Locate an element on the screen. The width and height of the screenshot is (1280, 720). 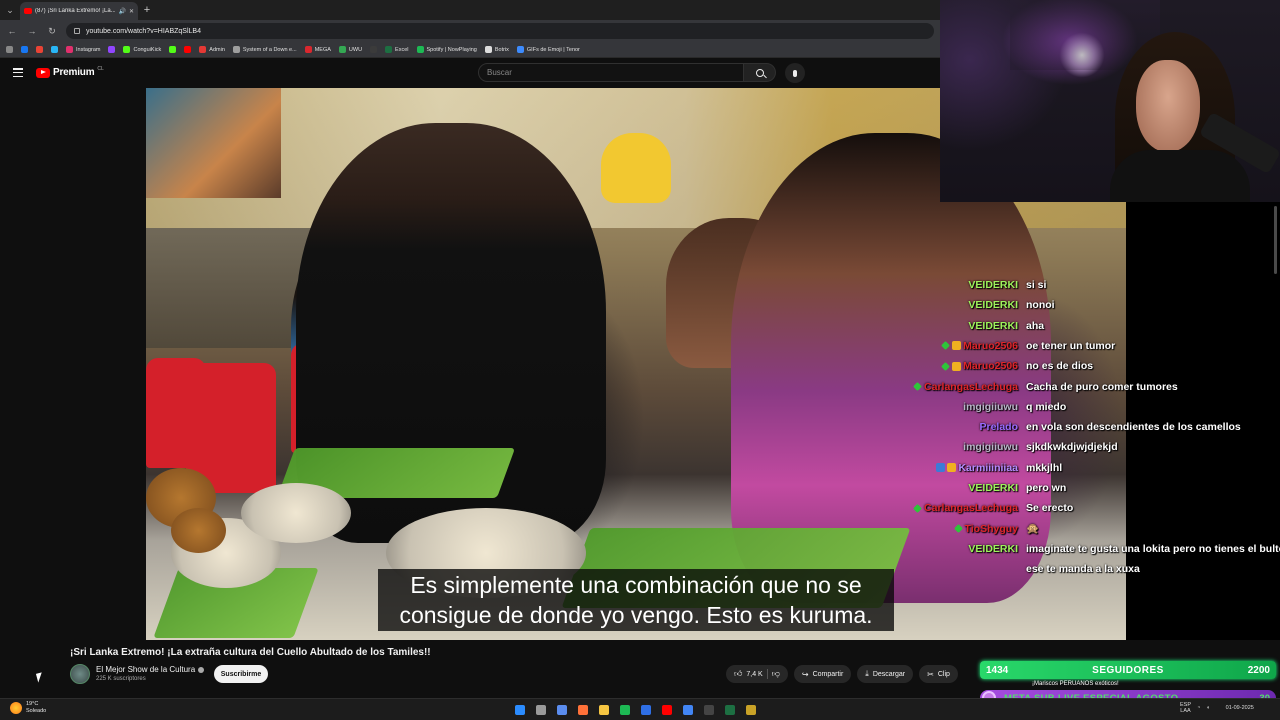
like-count: 7,4 K is located at coordinates (754, 674).